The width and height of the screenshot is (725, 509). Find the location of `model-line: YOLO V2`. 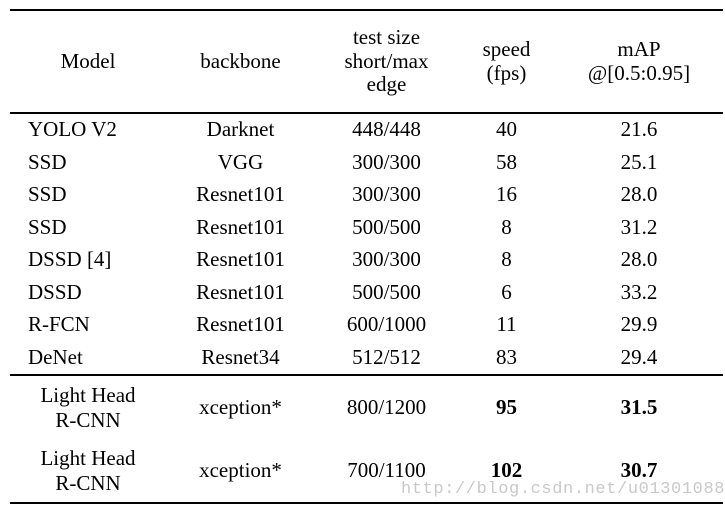

model-line: YOLO V2 is located at coordinates (72, 129).